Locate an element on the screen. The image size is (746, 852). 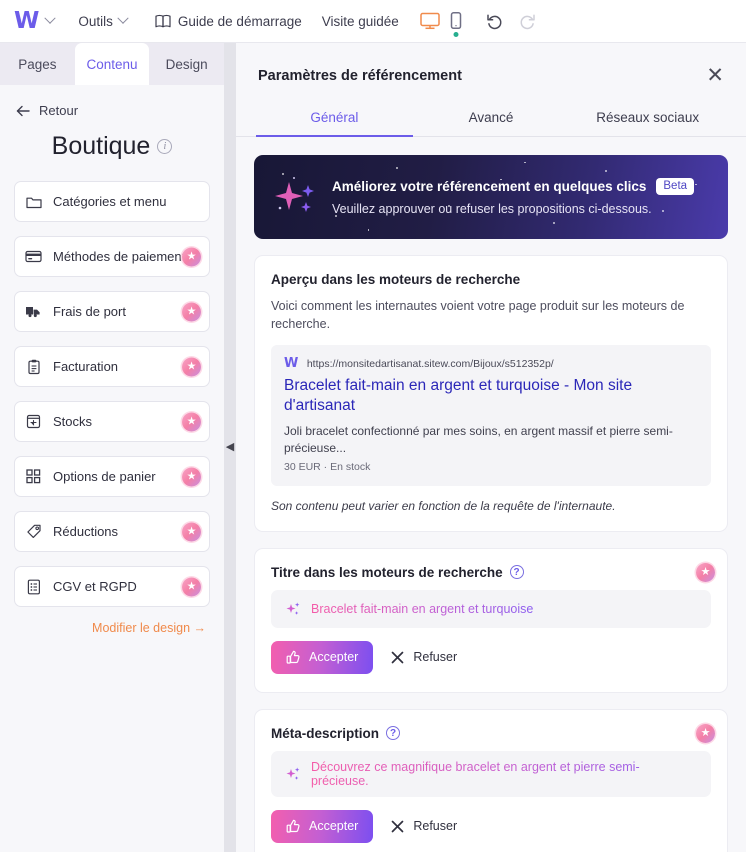
meta-description-heading: Méta-description ? is located at coordinates (491, 733).